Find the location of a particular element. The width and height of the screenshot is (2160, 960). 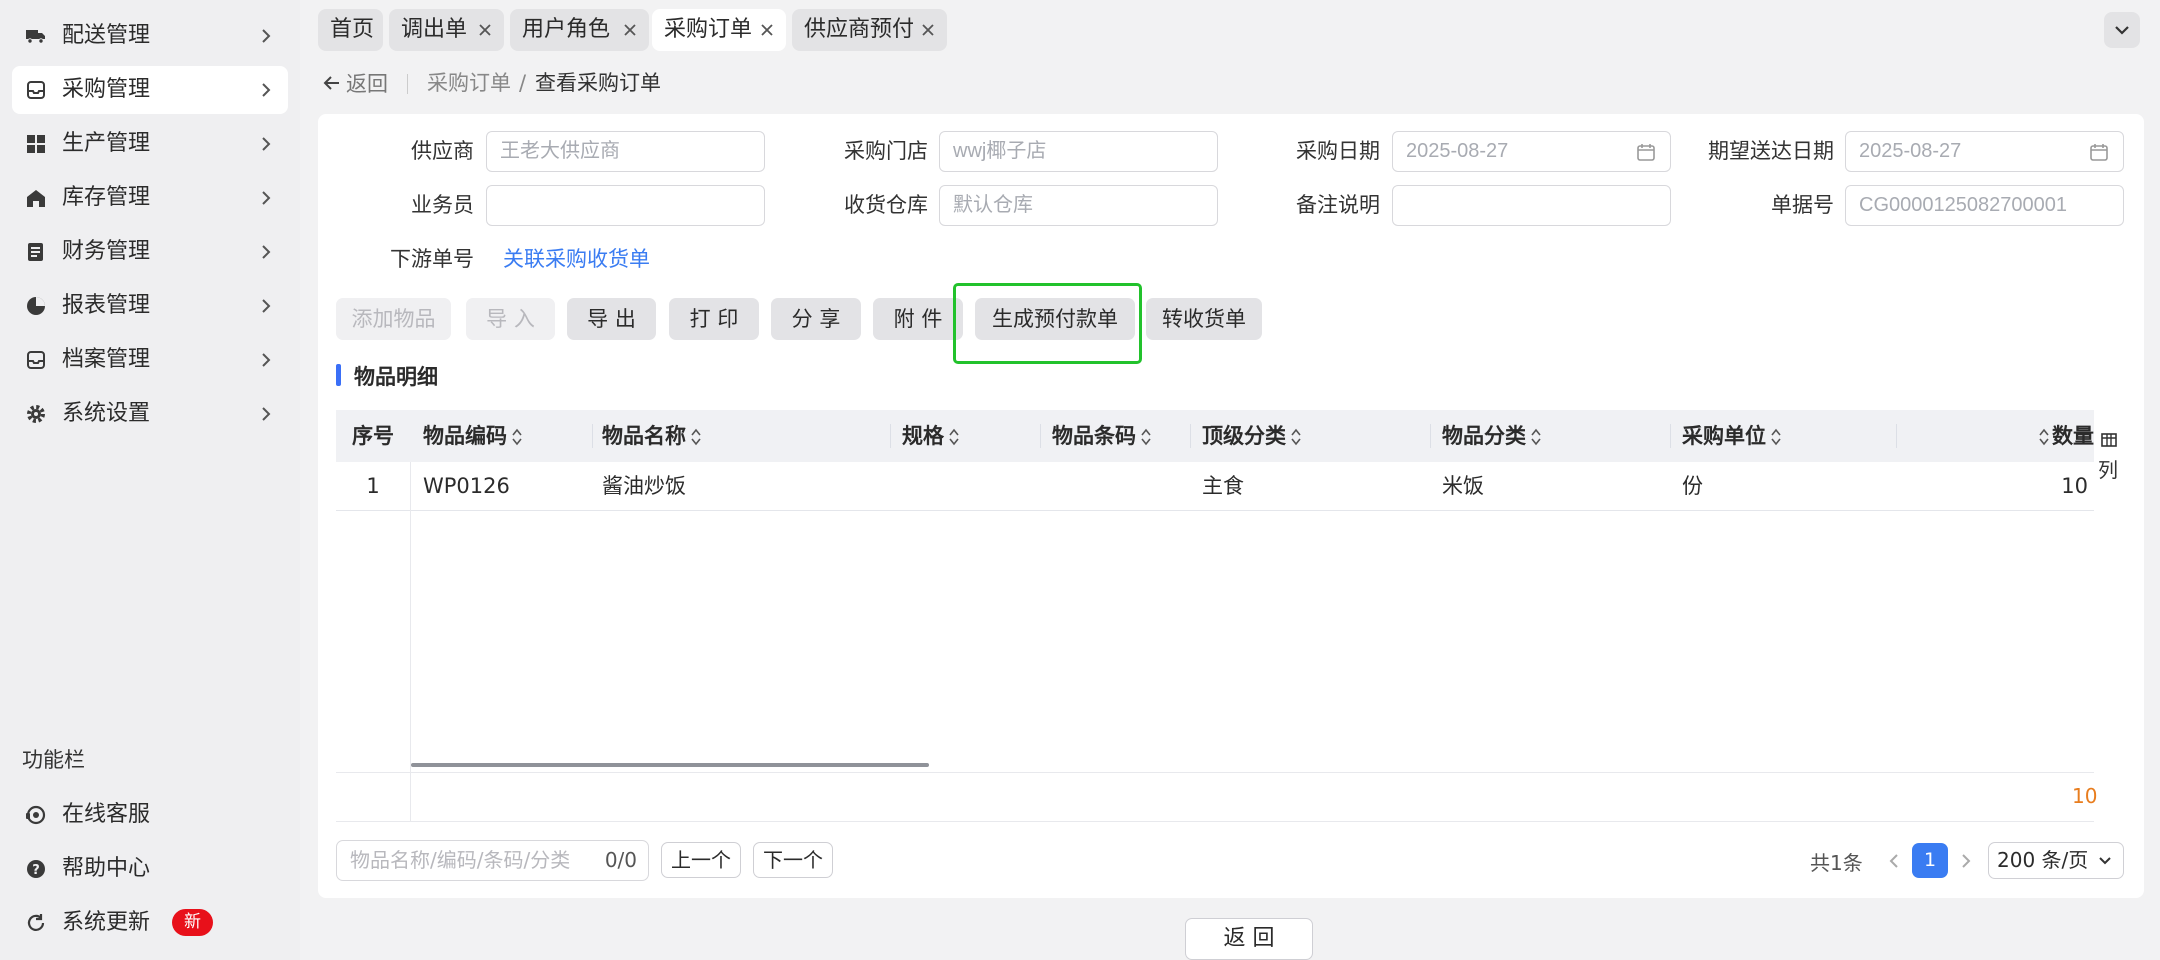

cell-name: 酱油炒饭 is located at coordinates (644, 486).